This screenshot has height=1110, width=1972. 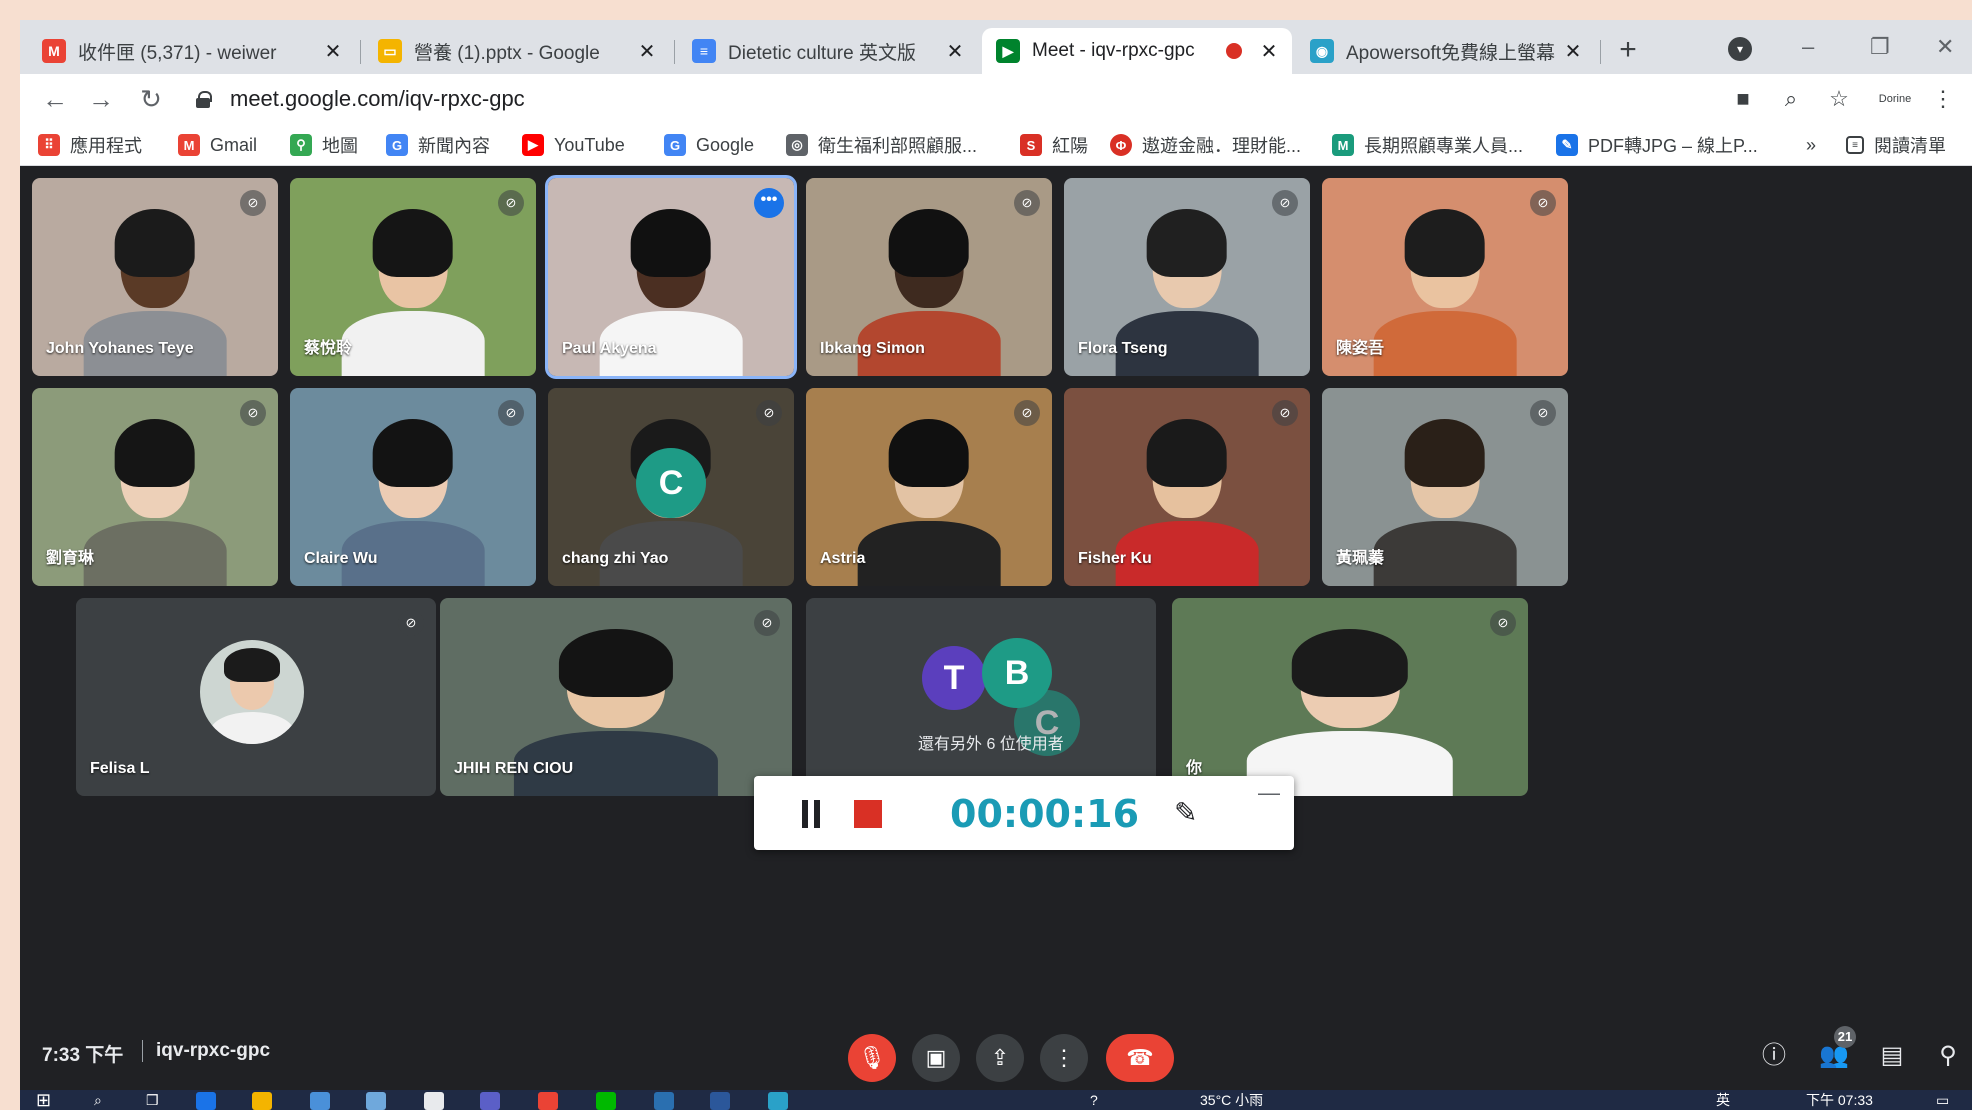 What do you see at coordinates (328, 348) in the screenshot?
I see `participant-name: 蔡悅聆` at bounding box center [328, 348].